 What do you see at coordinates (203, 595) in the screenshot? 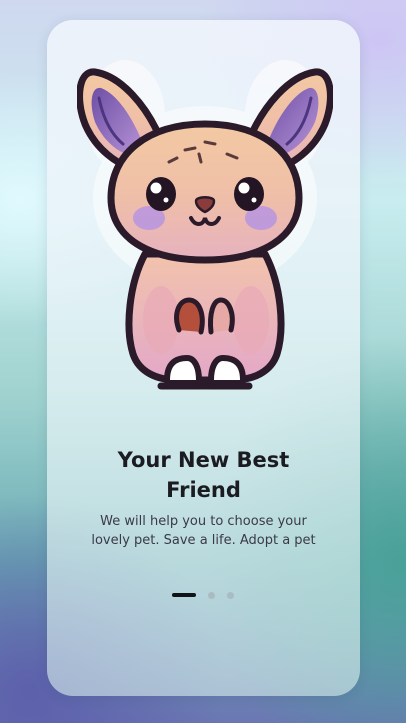
I see `page-indicator` at bounding box center [203, 595].